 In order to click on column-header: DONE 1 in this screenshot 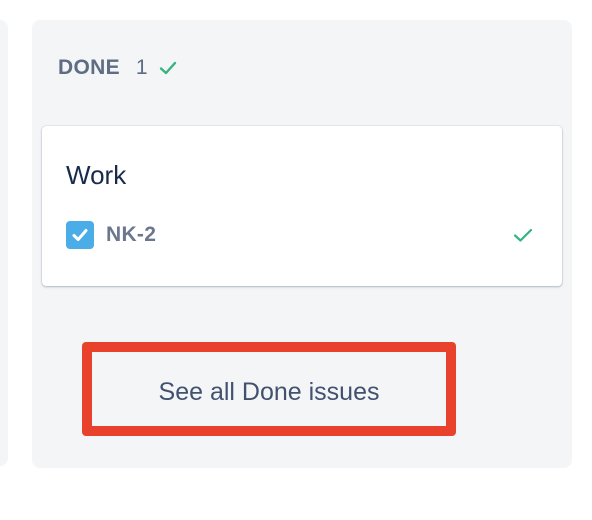, I will do `click(118, 68)`.